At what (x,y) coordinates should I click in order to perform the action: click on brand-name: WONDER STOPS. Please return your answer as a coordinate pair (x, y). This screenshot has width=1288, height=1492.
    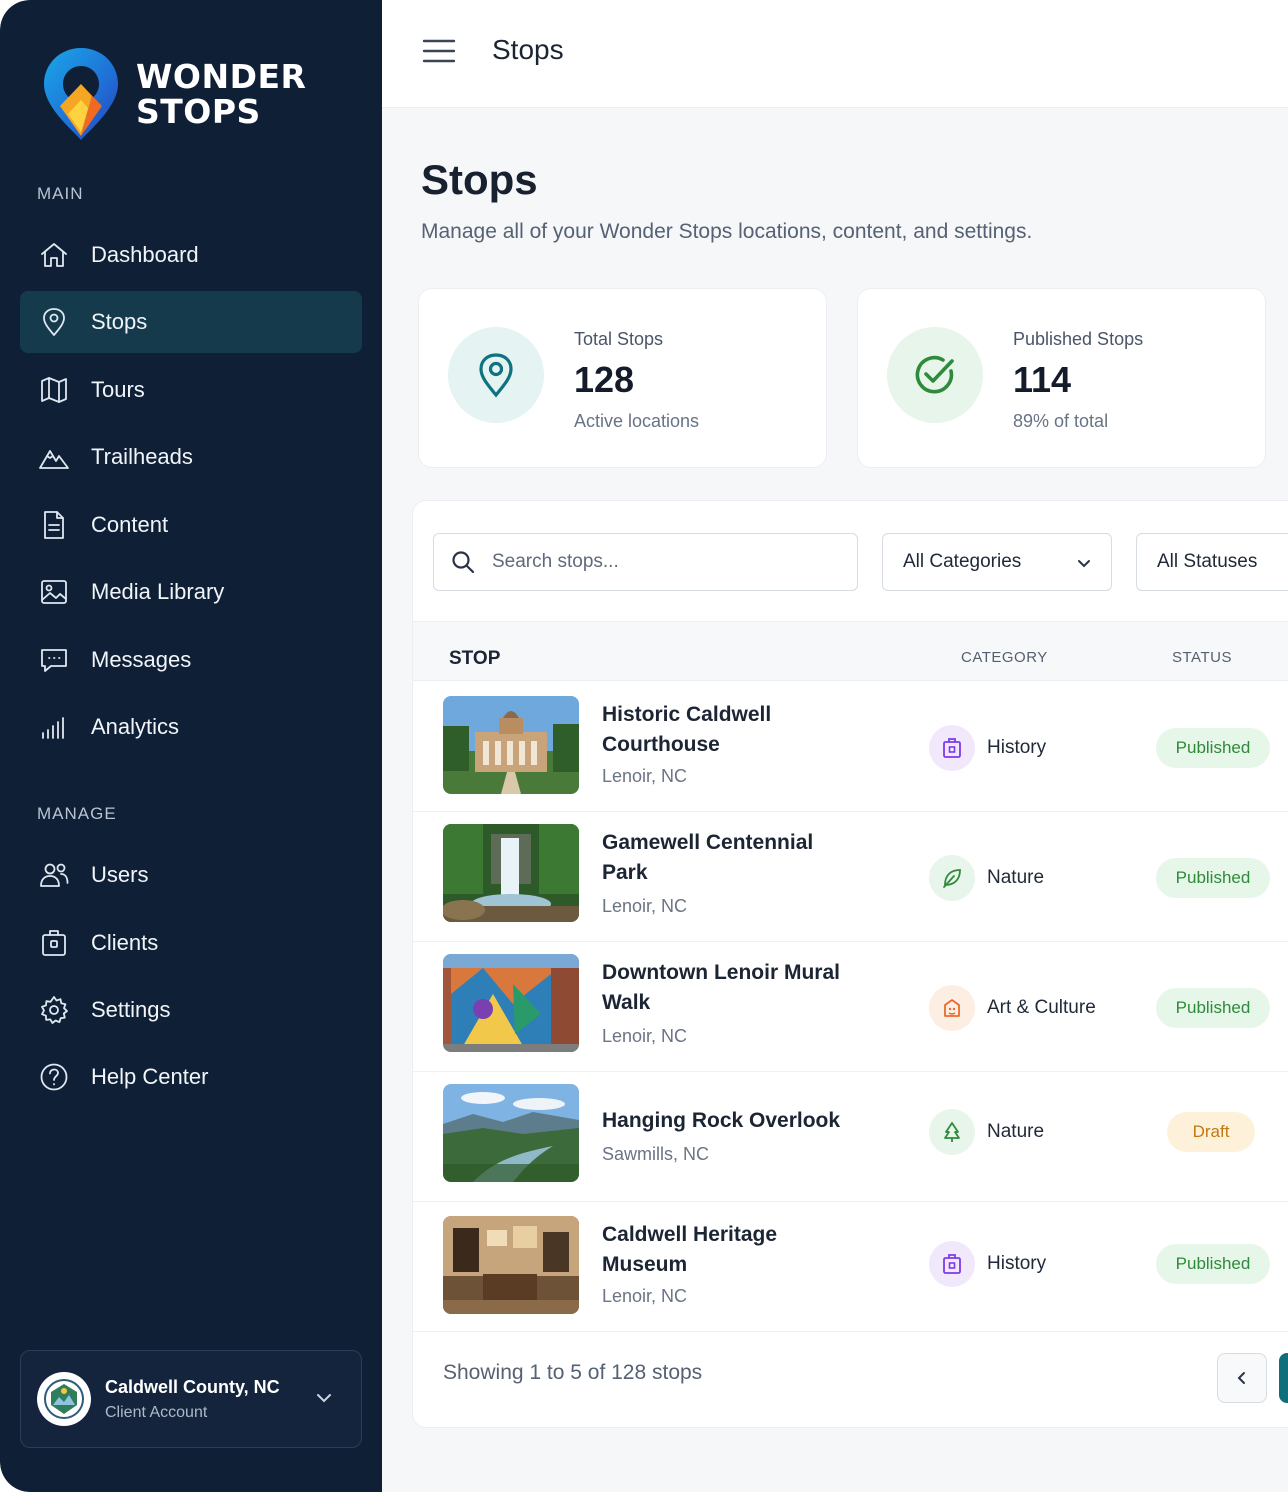
    Looking at the image, I should click on (221, 94).